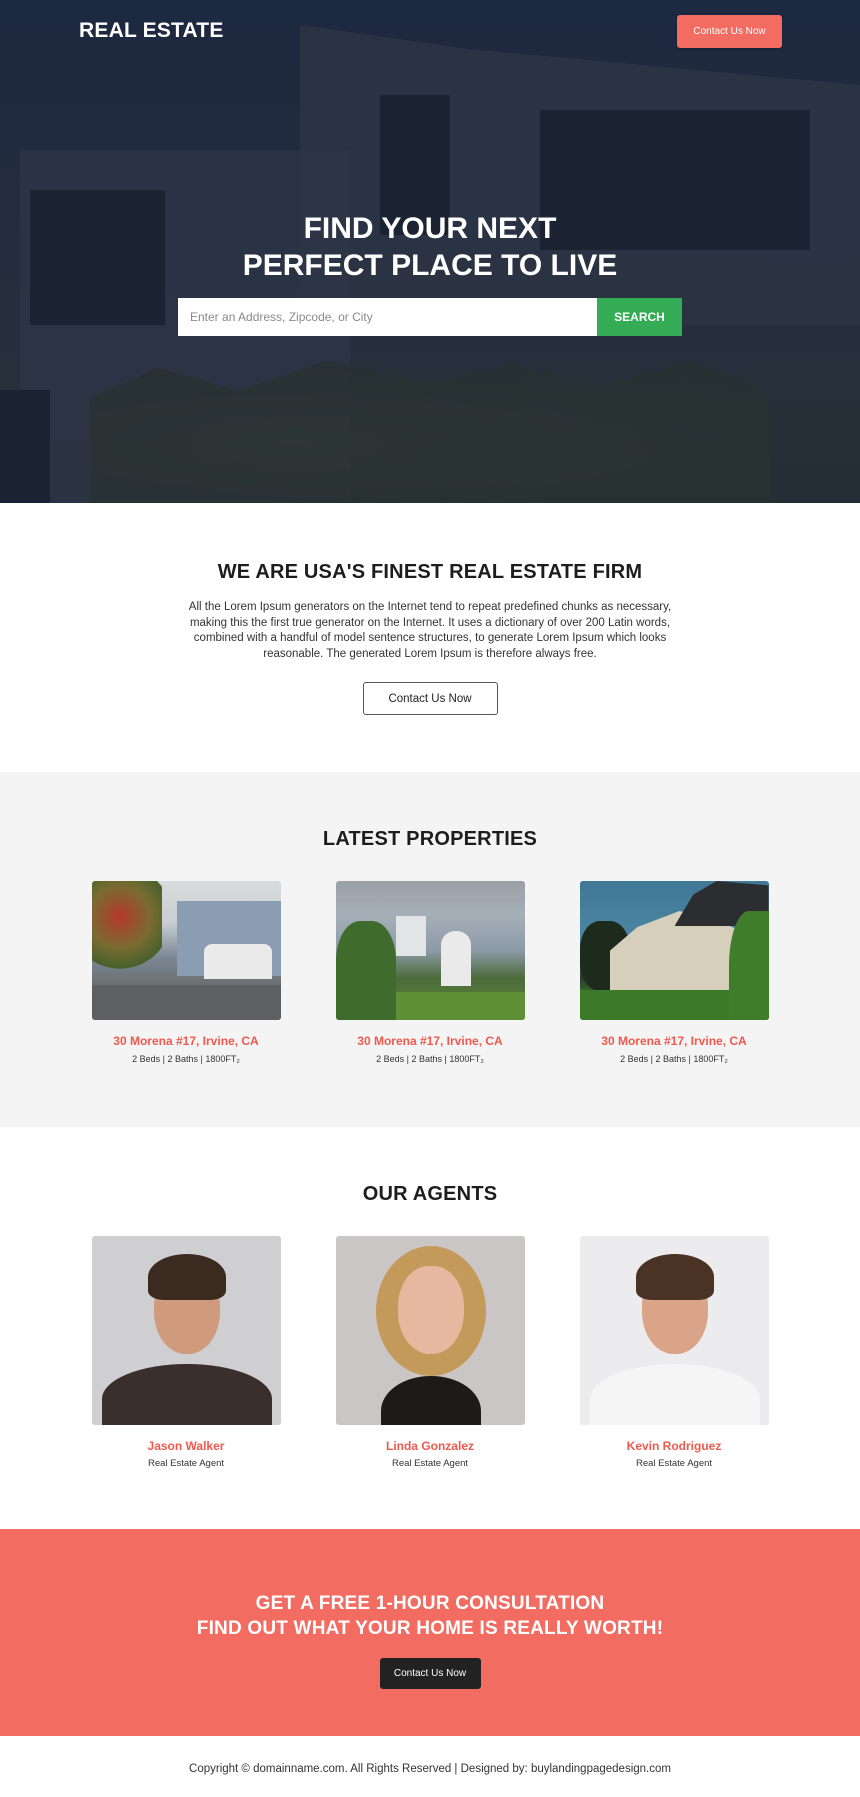 Image resolution: width=860 pixels, height=1797 pixels. What do you see at coordinates (430, 1310) in the screenshot?
I see `photo-face` at bounding box center [430, 1310].